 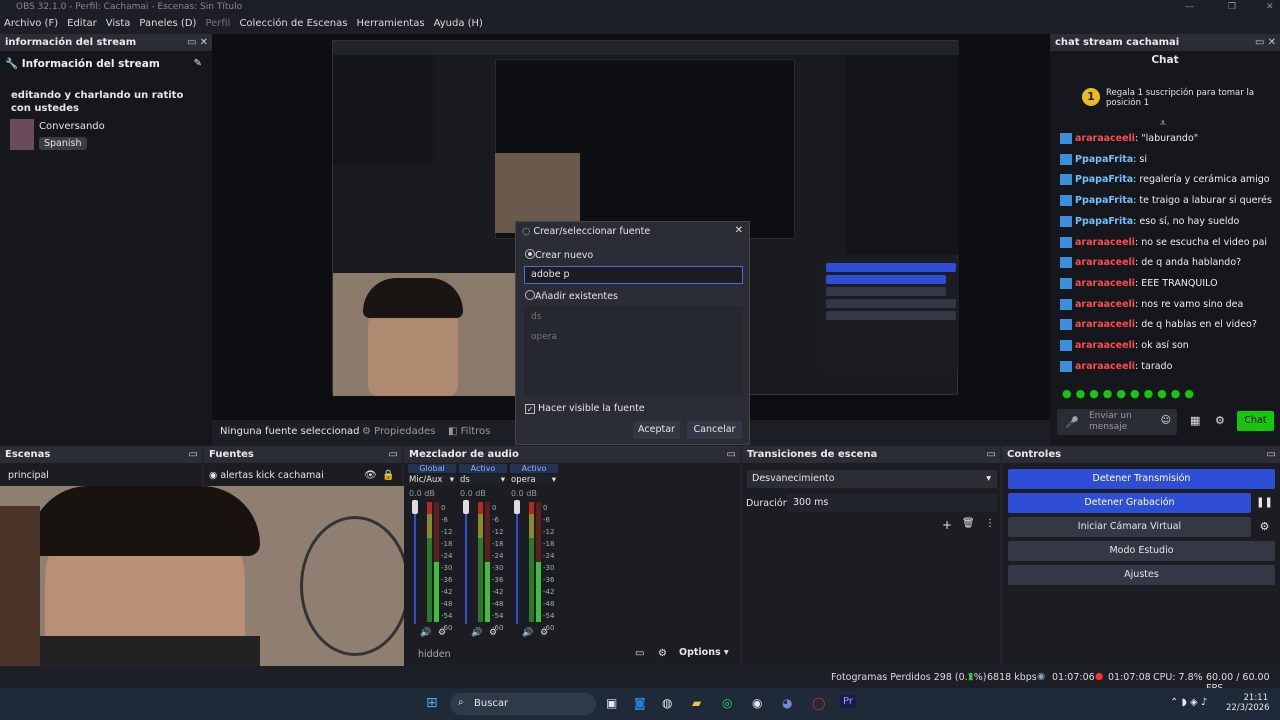 What do you see at coordinates (388, 475) in the screenshot?
I see `lock-icon: 🔒` at bounding box center [388, 475].